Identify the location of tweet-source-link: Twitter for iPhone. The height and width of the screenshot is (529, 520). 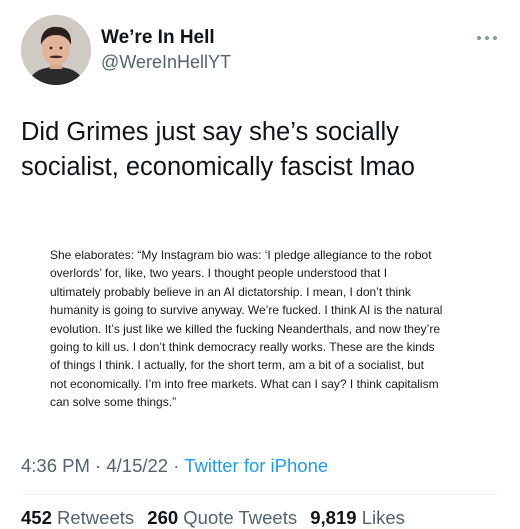
(256, 465).